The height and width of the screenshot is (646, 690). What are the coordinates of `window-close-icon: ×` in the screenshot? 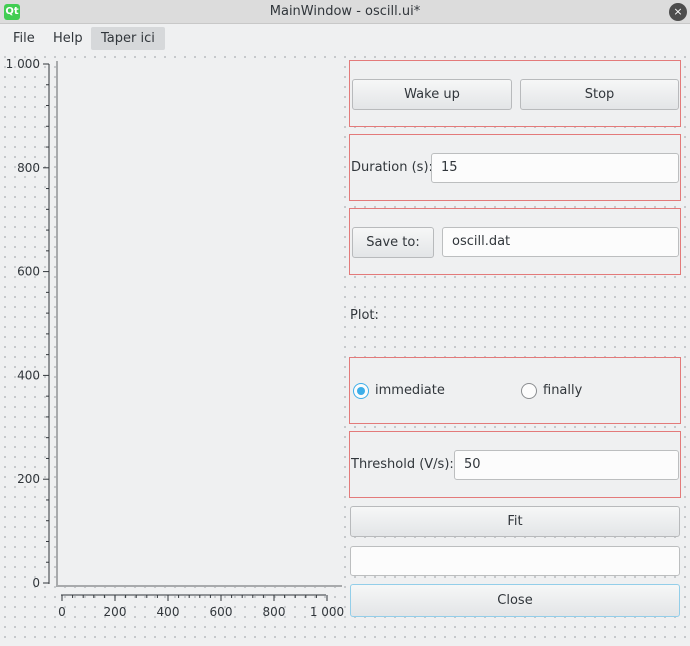 It's located at (678, 12).